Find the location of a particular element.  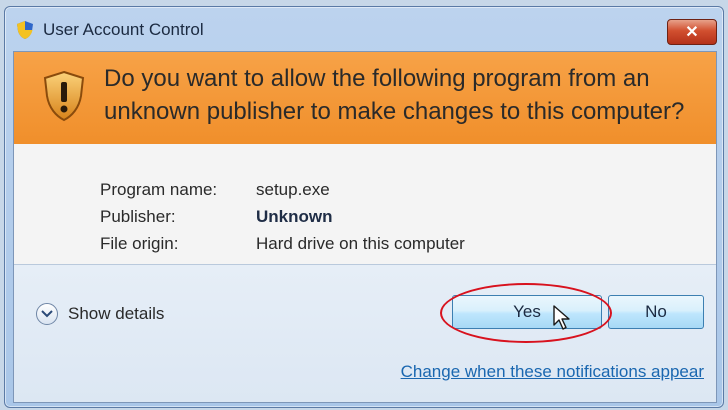

close-icon: ✕ is located at coordinates (692, 32).